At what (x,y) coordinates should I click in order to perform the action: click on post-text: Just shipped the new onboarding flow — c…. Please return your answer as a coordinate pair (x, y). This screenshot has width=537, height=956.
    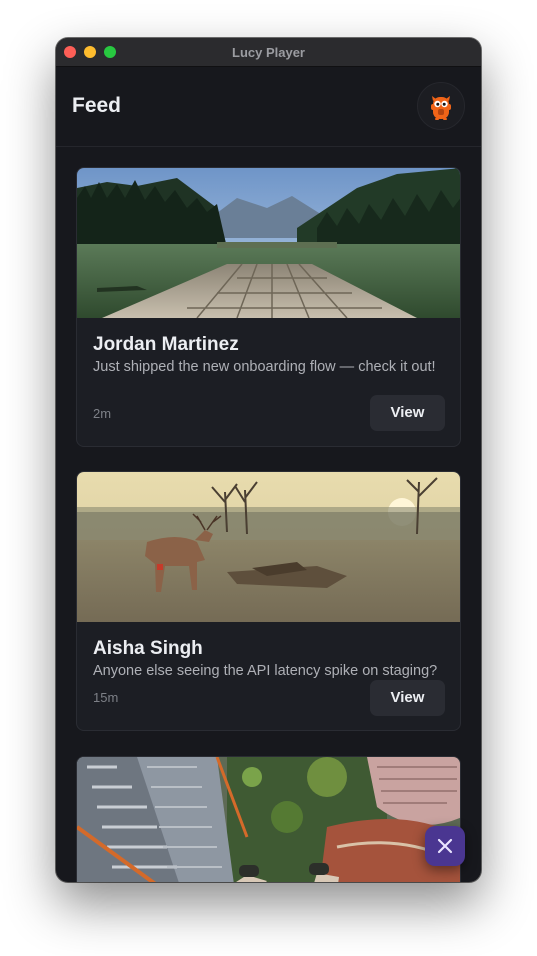
    Looking at the image, I should click on (264, 367).